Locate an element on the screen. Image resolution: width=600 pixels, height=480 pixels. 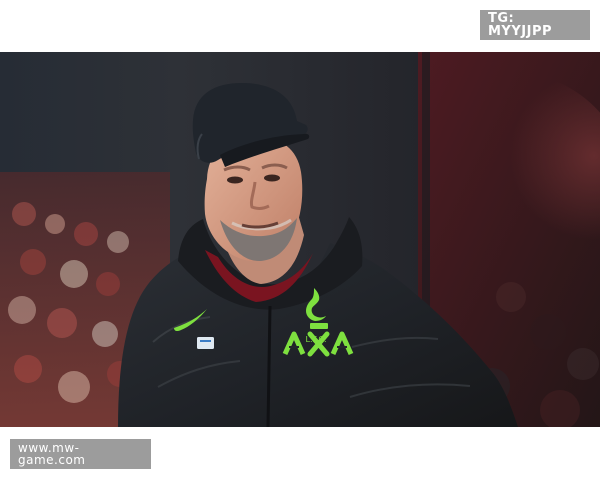
jacket-zipper is located at coordinates (269, 366).